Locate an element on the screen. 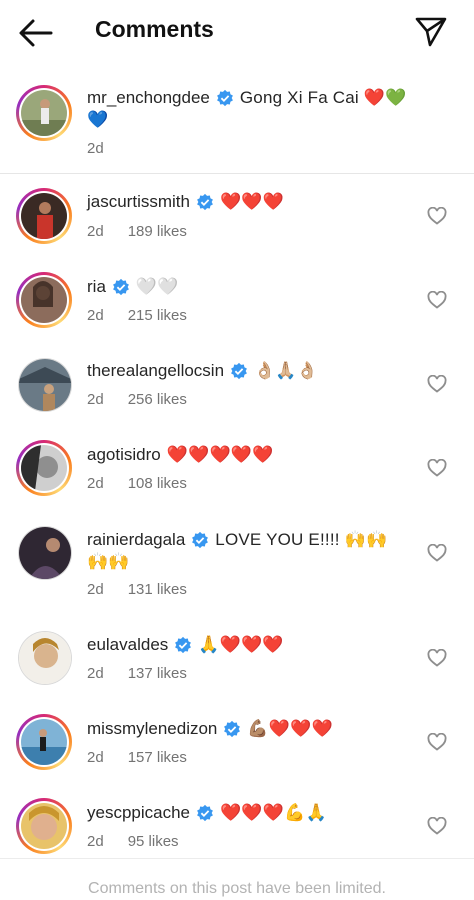 This screenshot has height=900, width=474. comment-text: ❤️❤️❤️❤️❤️ is located at coordinates (220, 454).